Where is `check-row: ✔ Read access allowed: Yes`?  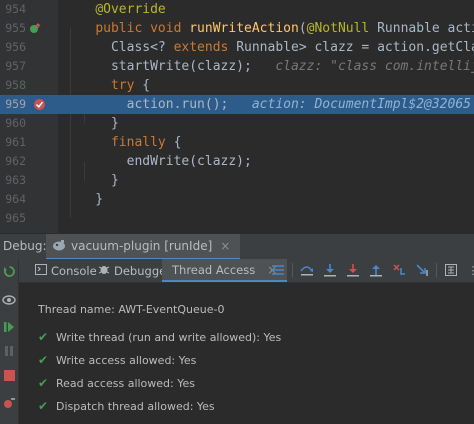 check-row: ✔ Read access allowed: Yes is located at coordinates (116, 383).